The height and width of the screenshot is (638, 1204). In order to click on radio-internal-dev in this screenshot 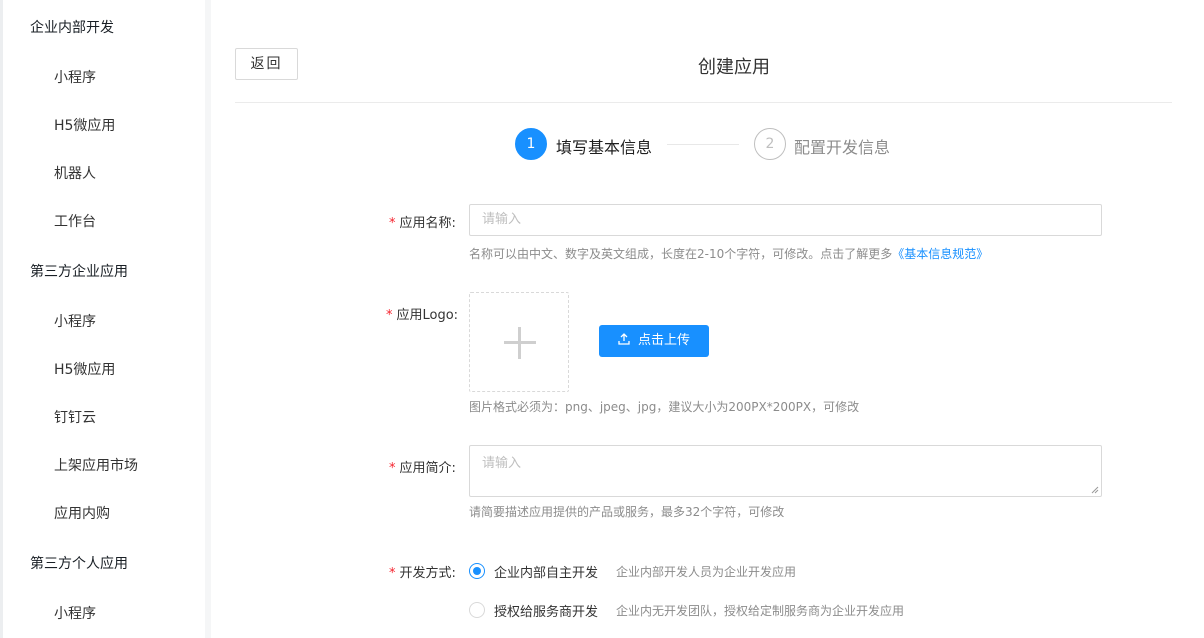, I will do `click(477, 571)`.